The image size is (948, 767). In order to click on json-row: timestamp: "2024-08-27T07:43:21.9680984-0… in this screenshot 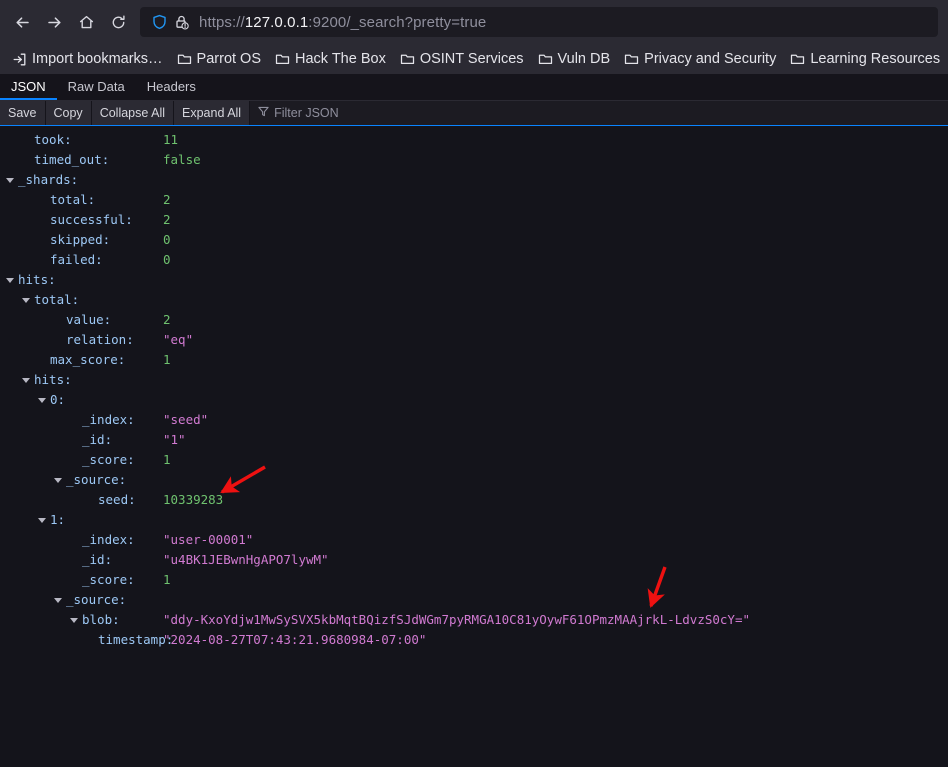, I will do `click(474, 640)`.